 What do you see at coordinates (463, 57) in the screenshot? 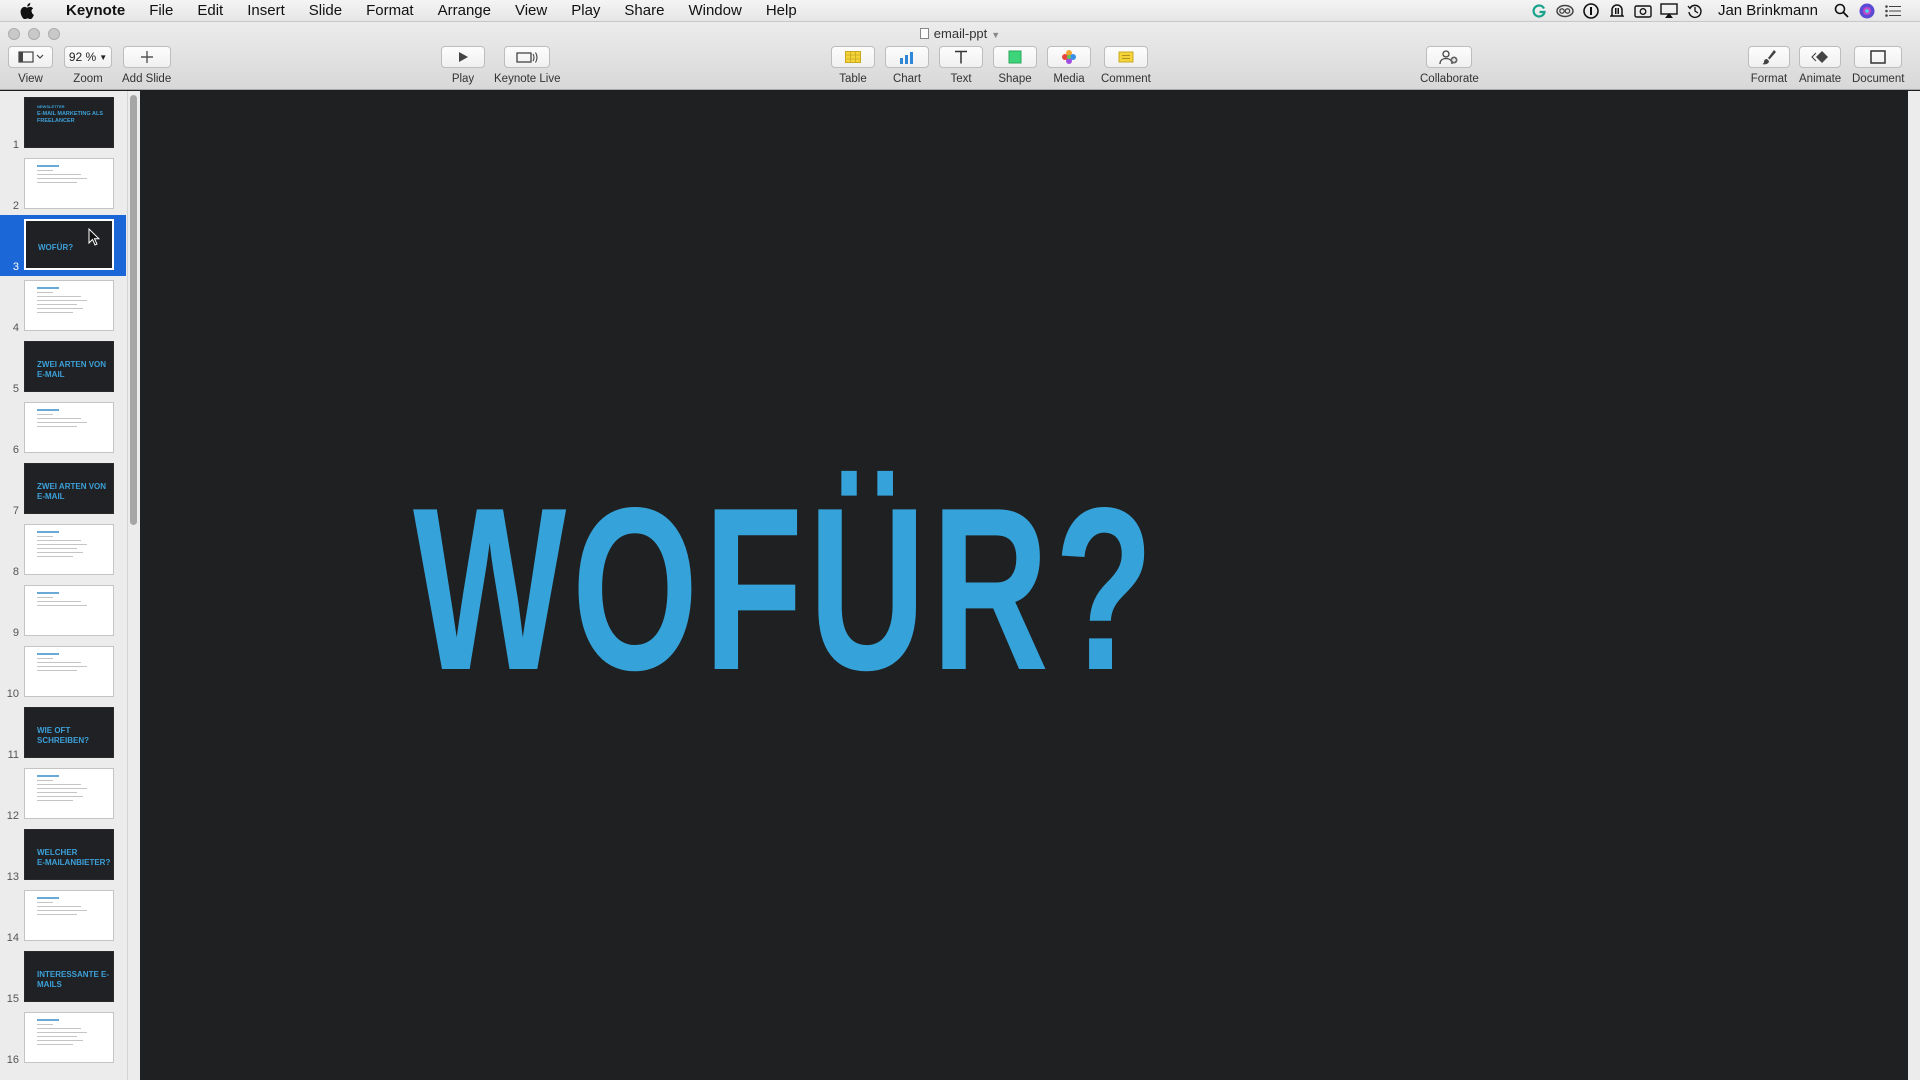
I see `play-button` at bounding box center [463, 57].